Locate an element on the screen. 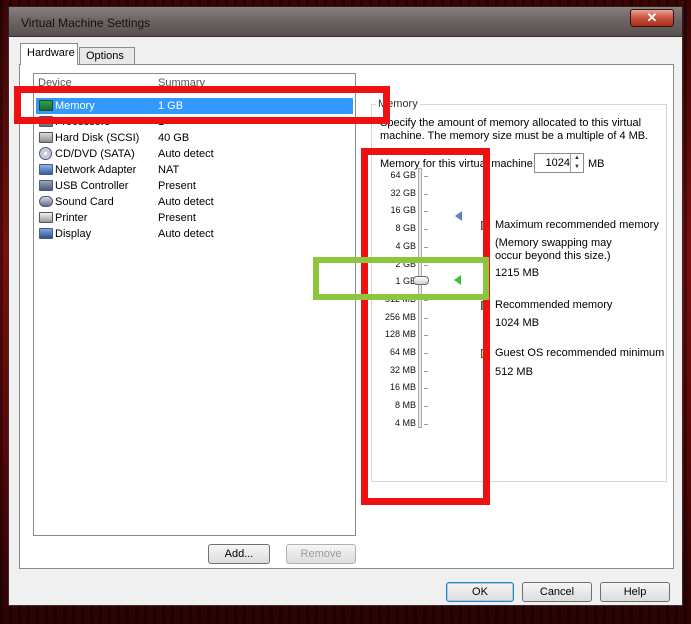 Image resolution: width=691 pixels, height=624 pixels. spin-down-icon: ▼ is located at coordinates (577, 167).